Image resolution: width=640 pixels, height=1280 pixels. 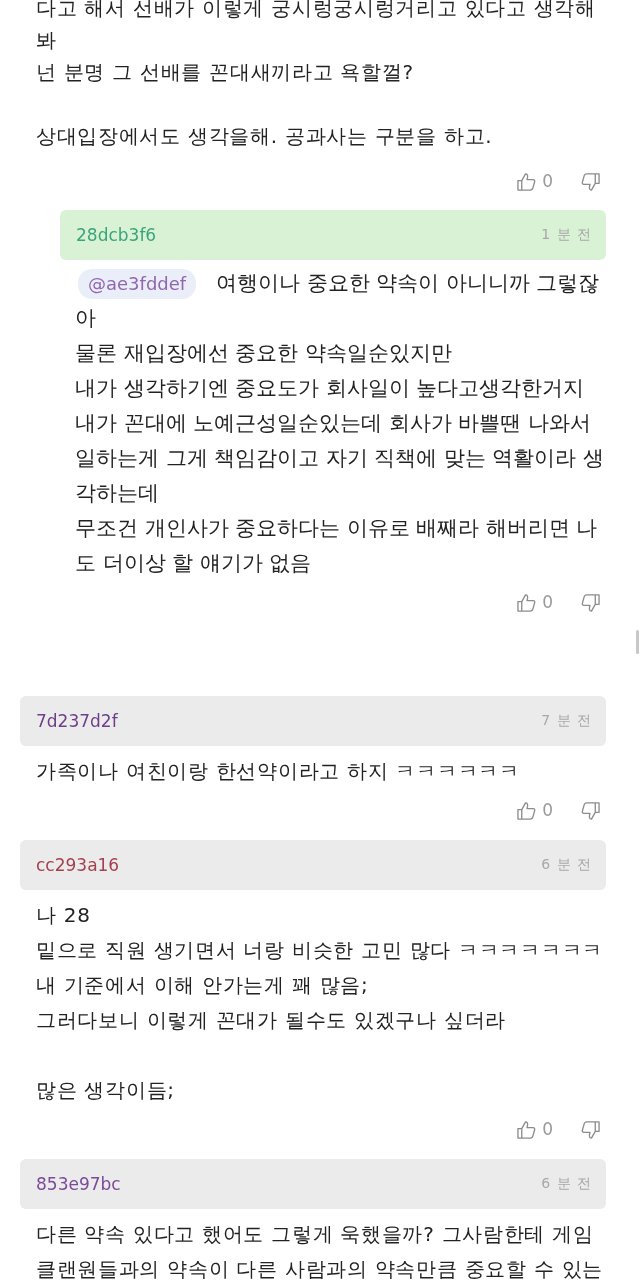 What do you see at coordinates (265, 136) in the screenshot?
I see `comment-text: 상대입장에서도 생각을해. 공과사는 구분을 하고.` at bounding box center [265, 136].